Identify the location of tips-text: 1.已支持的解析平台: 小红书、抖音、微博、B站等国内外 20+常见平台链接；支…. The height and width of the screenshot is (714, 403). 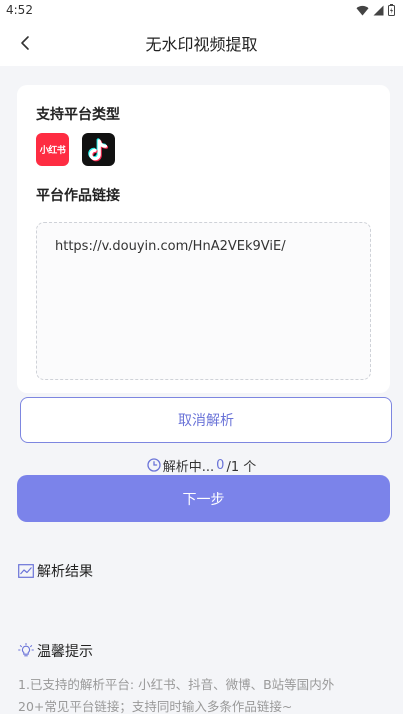
(203, 694).